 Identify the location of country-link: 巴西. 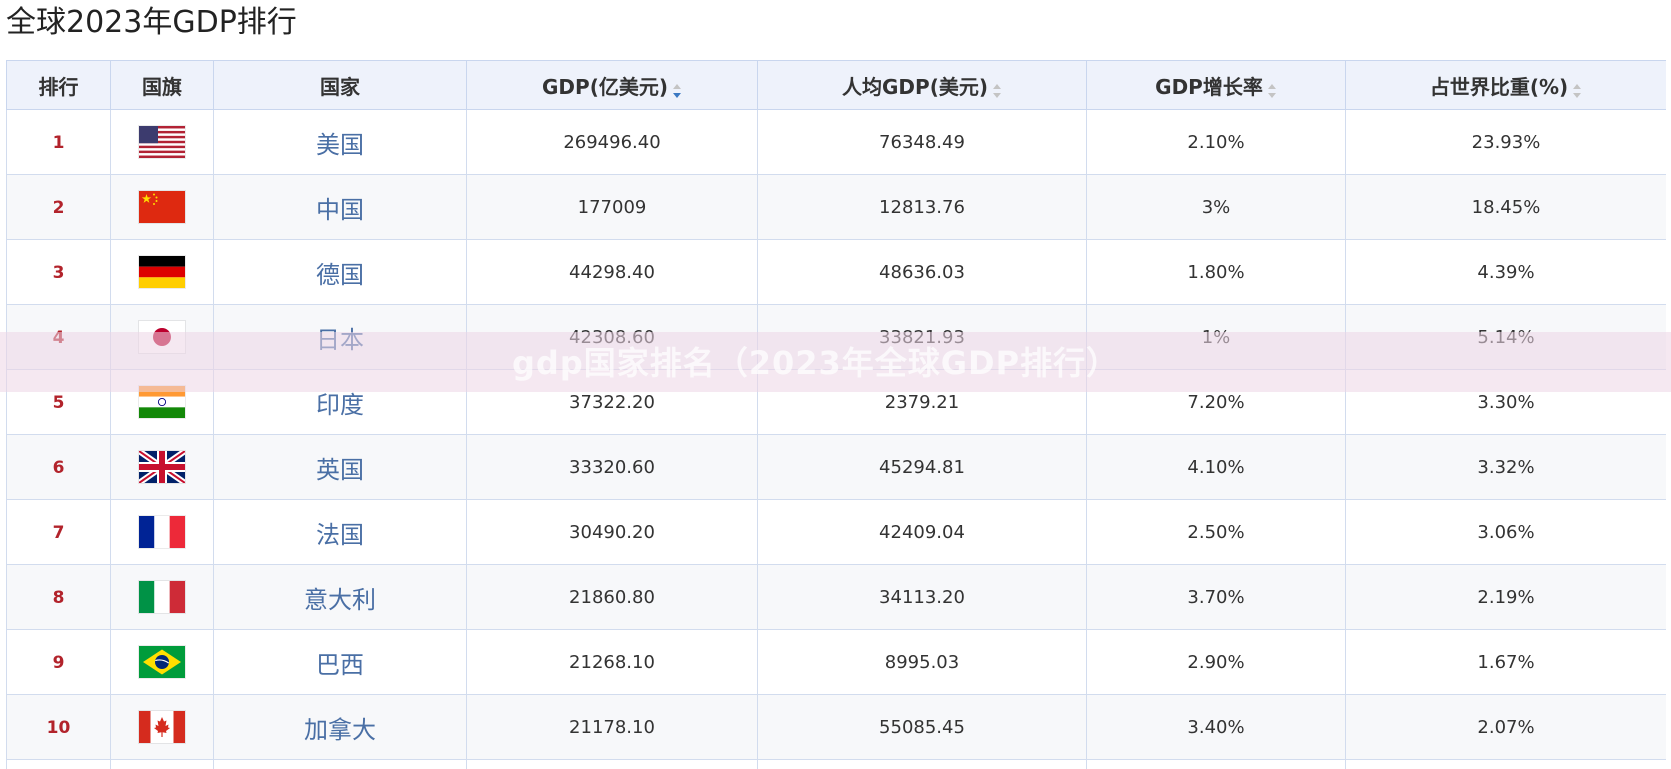
(340, 665).